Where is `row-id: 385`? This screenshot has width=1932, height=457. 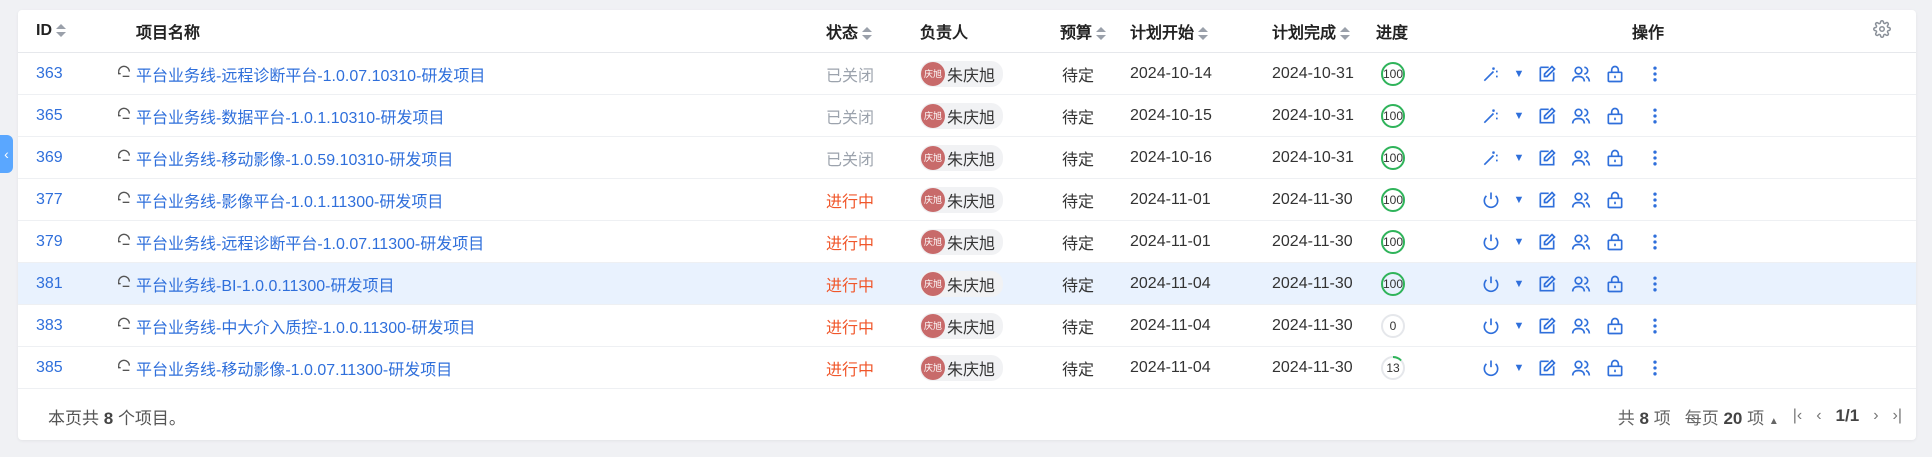 row-id: 385 is located at coordinates (67, 367).